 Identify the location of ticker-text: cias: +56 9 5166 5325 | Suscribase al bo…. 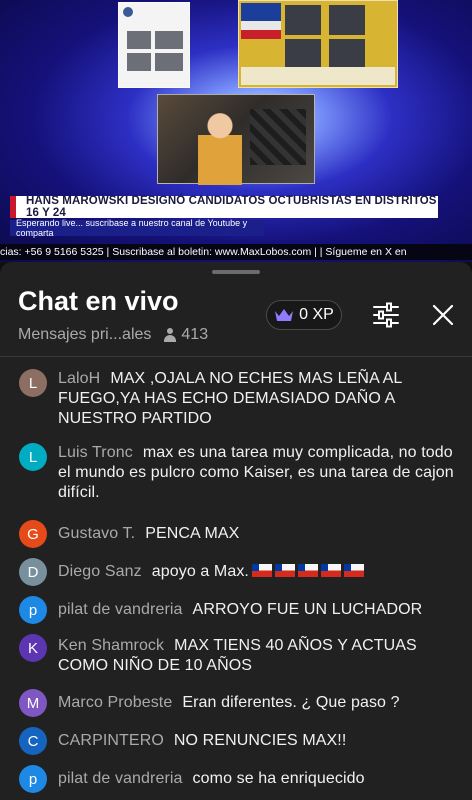
(203, 252).